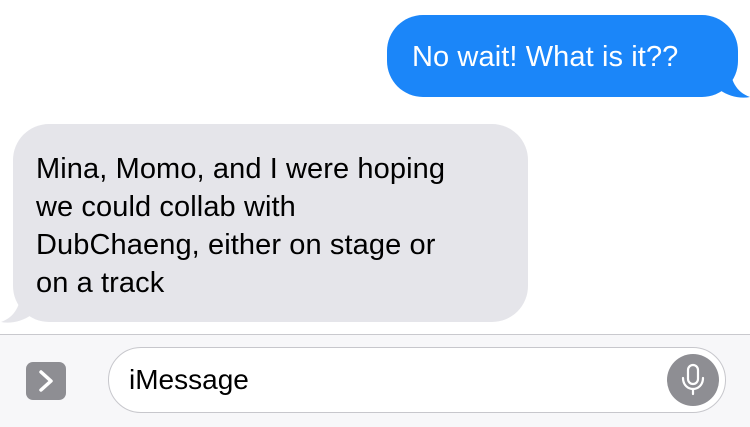 This screenshot has width=750, height=427. I want to click on chevron-right-icon, so click(46, 381).